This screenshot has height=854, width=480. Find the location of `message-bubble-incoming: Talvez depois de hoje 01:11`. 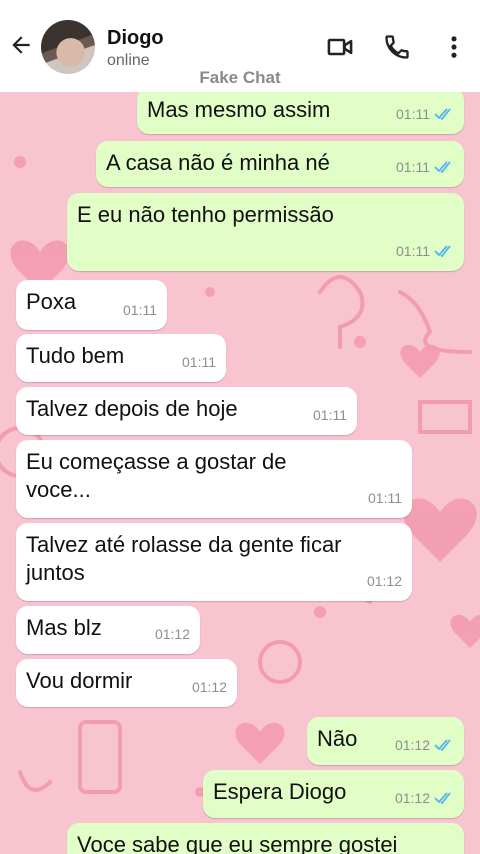

message-bubble-incoming: Talvez depois de hoje 01:11 is located at coordinates (186, 411).